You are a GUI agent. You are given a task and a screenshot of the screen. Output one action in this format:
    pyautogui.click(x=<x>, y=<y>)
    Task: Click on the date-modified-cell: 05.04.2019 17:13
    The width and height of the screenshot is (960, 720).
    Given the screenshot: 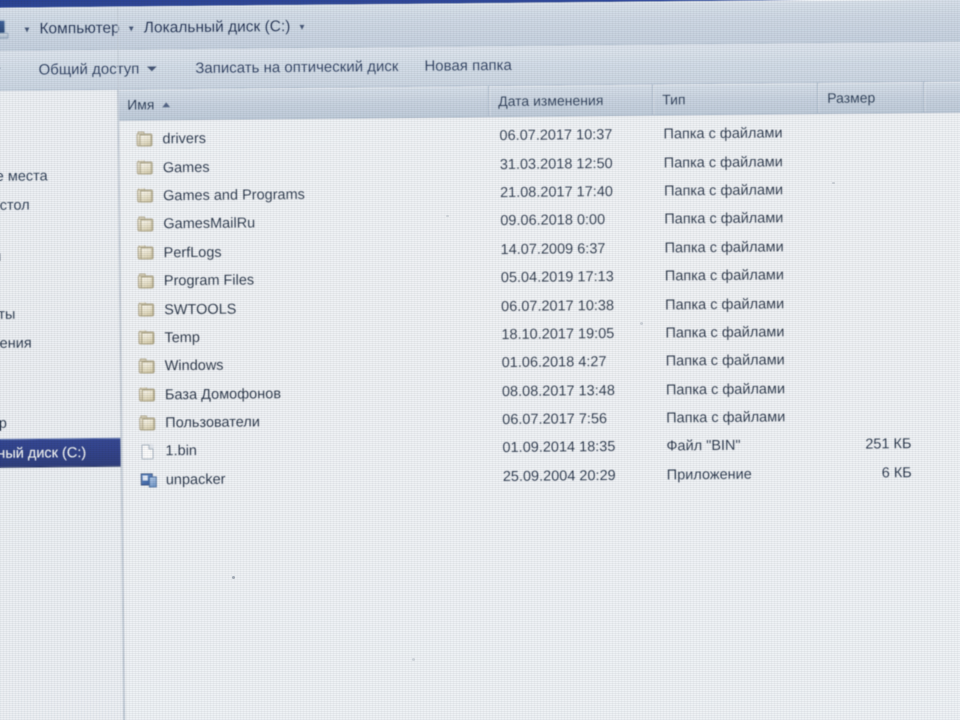 What is the action you would take?
    pyautogui.click(x=557, y=278)
    